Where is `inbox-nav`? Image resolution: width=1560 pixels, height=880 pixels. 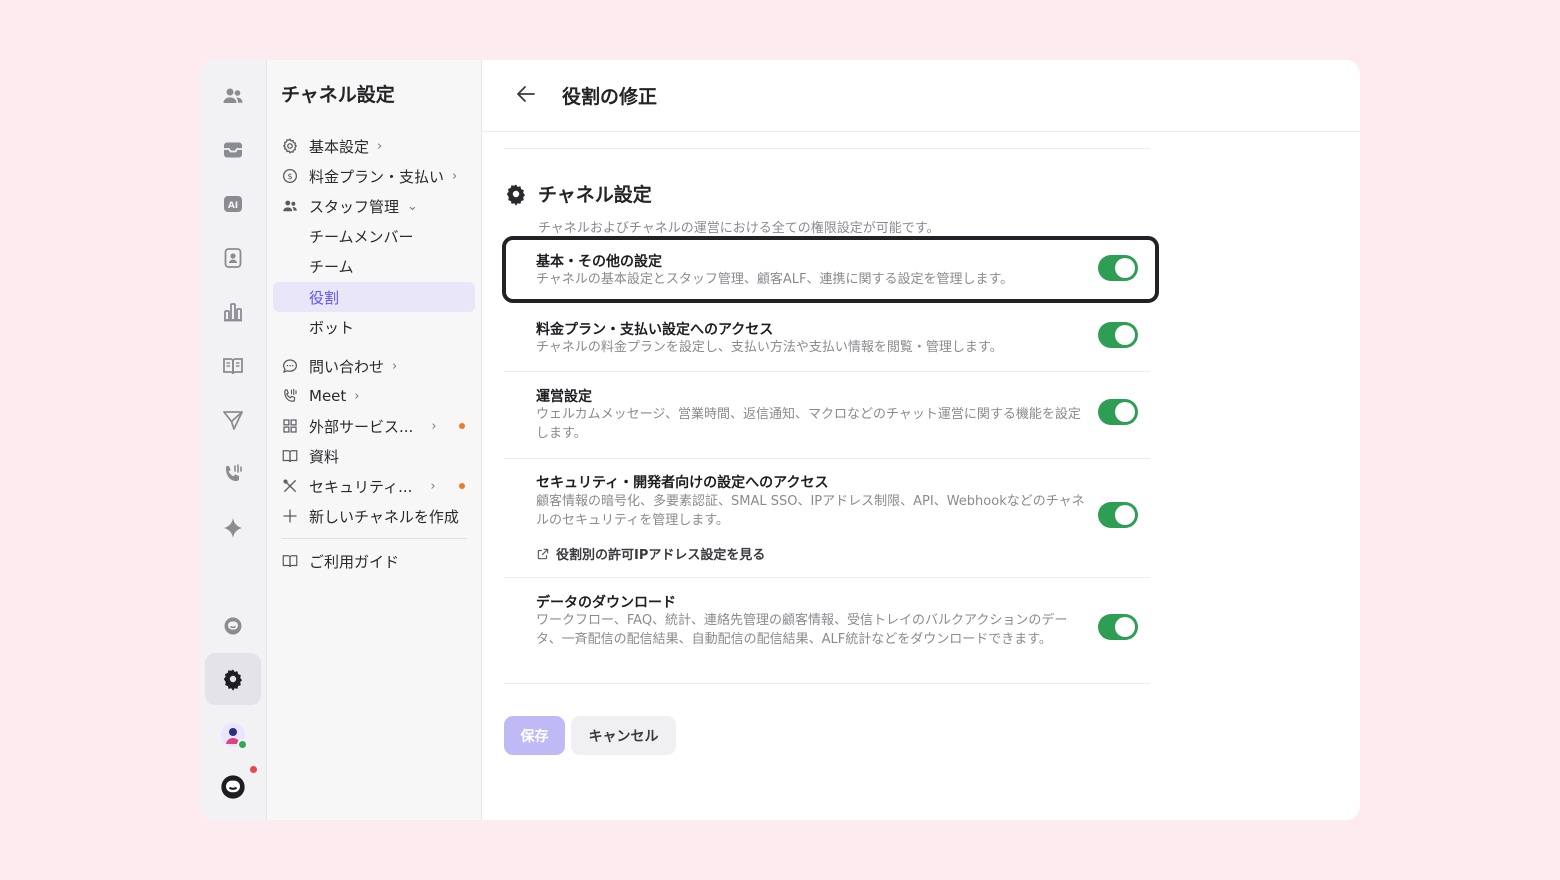
inbox-nav is located at coordinates (233, 150).